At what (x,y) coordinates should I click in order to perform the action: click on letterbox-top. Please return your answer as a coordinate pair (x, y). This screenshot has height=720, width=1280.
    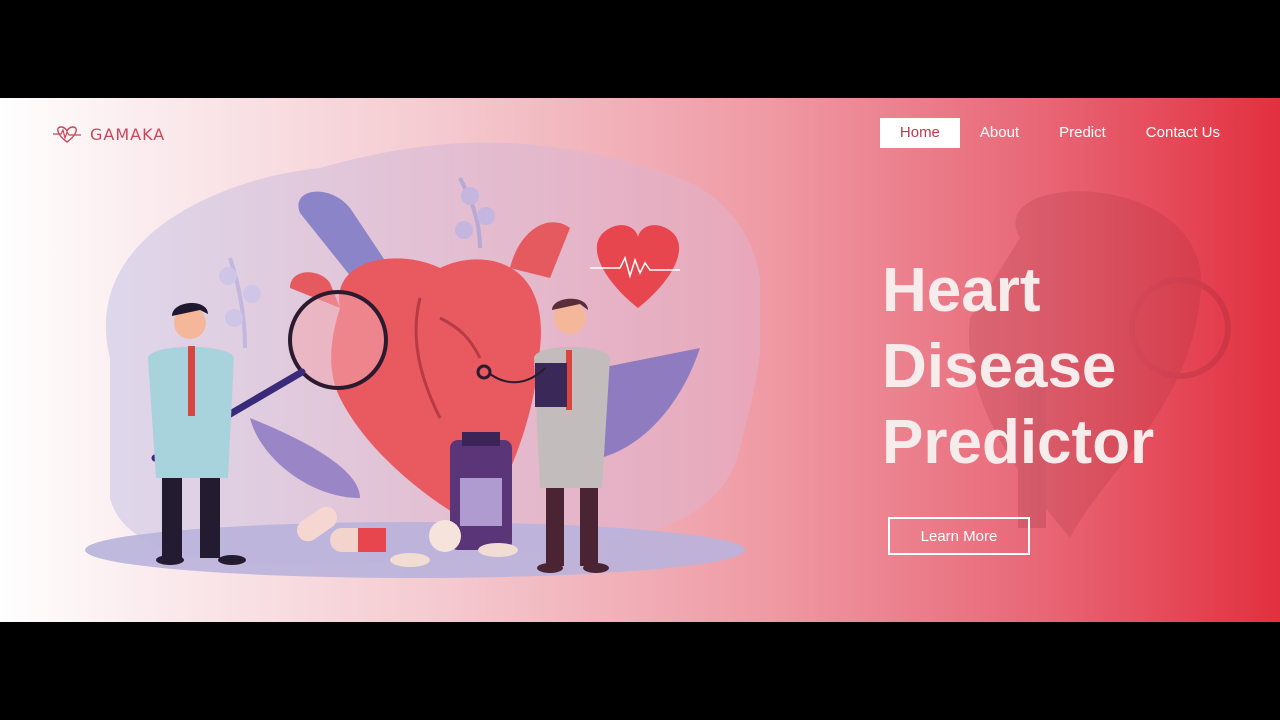
    Looking at the image, I should click on (640, 49).